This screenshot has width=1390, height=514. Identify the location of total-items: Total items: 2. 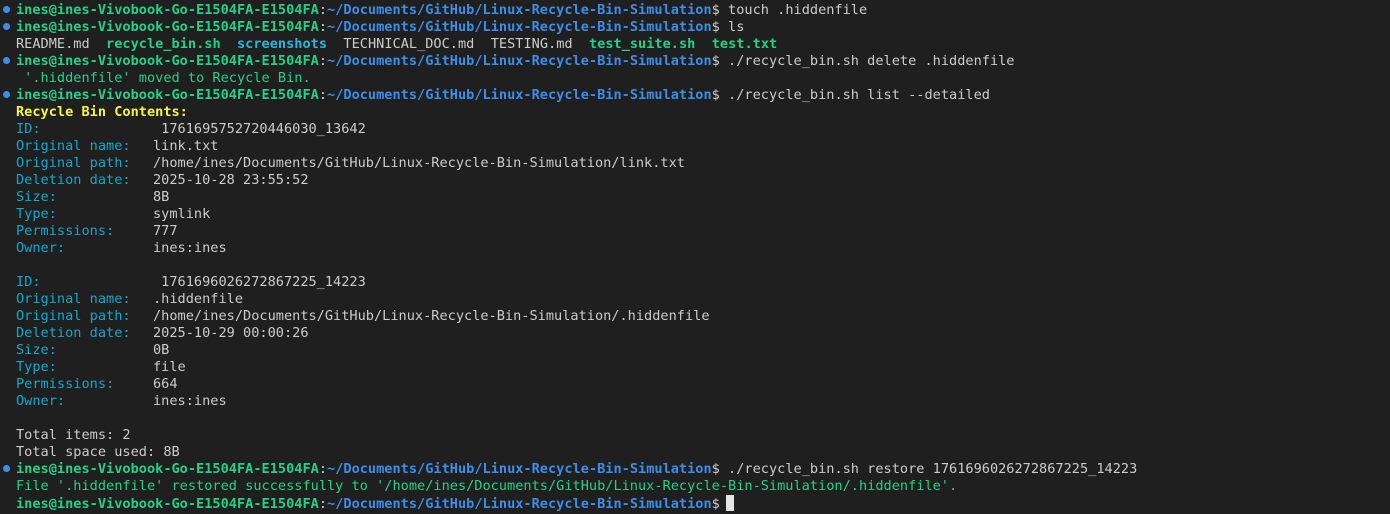
(73, 435).